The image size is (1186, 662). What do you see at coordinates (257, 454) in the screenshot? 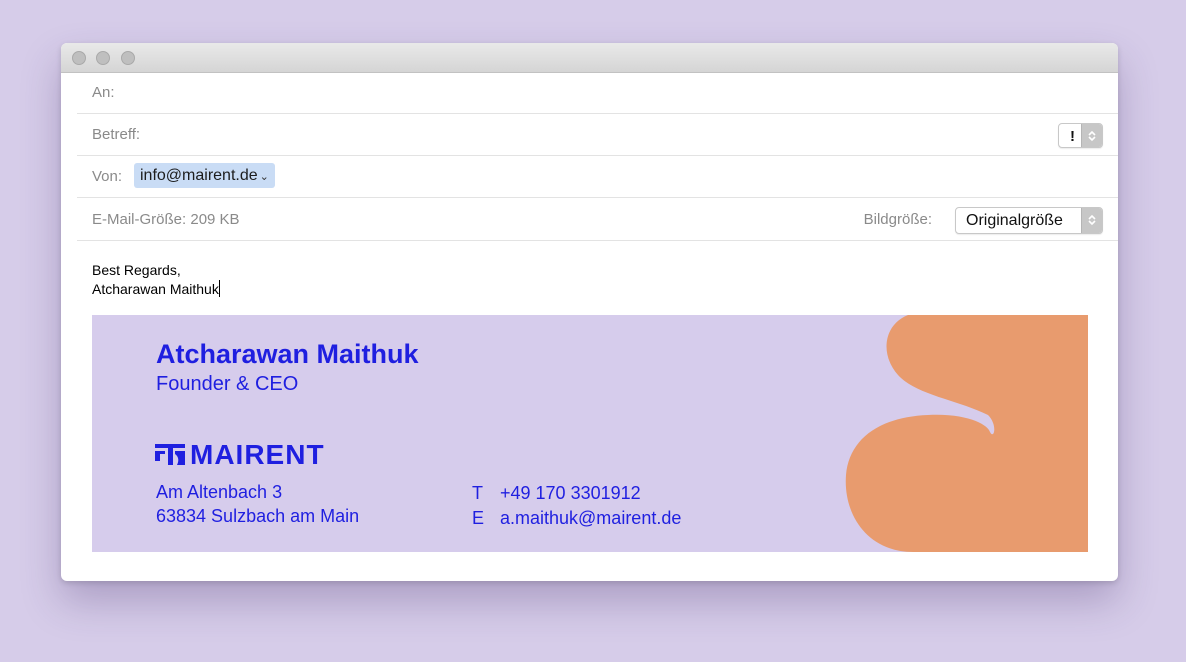
I see `company-wordmark: MAIRENT` at bounding box center [257, 454].